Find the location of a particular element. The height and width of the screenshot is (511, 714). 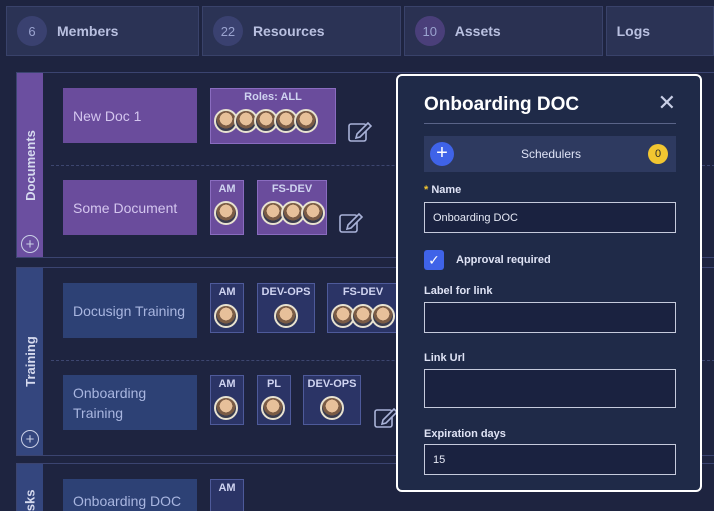

doc-card-new-doc-1: New Doc 1 is located at coordinates (130, 115).